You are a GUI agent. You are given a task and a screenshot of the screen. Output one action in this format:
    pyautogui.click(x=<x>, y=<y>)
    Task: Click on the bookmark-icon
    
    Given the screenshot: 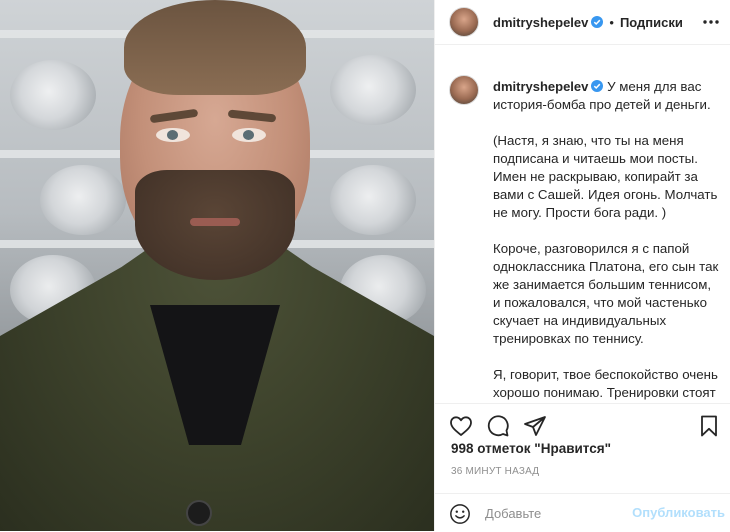 What is the action you would take?
    pyautogui.click(x=709, y=426)
    